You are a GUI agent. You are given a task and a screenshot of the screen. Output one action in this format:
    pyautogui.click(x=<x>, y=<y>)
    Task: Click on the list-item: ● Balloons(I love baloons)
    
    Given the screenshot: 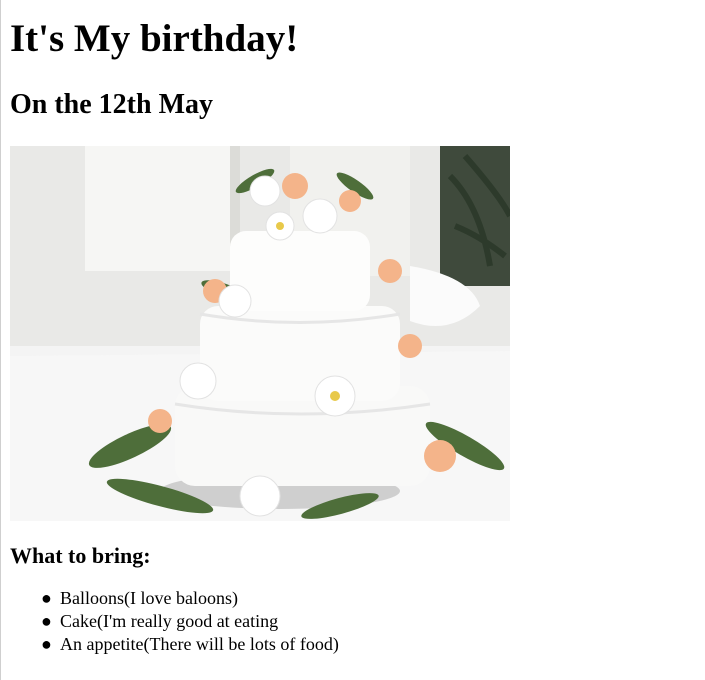 What is the action you would take?
    pyautogui.click(x=370, y=598)
    